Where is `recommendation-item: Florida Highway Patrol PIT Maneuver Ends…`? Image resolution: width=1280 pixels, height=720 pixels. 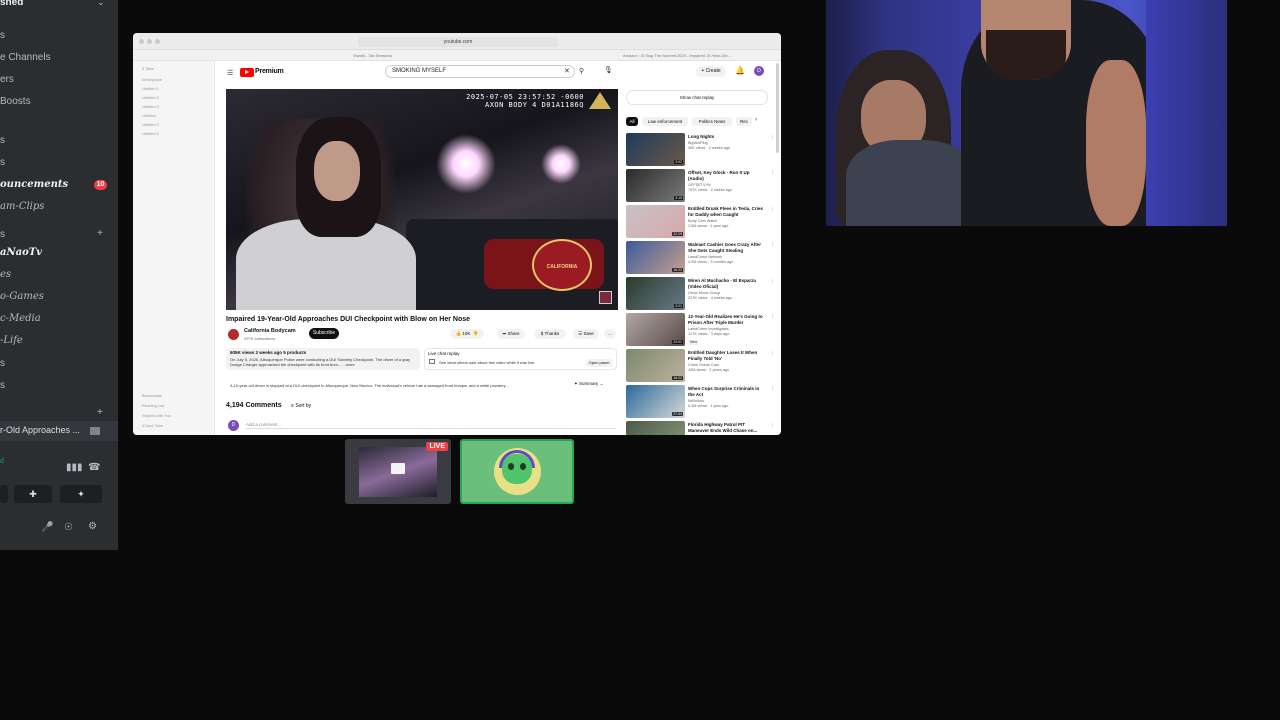
recommendation-item: Florida Highway Patrol PIT Maneuver Ends… is located at coordinates (700, 428).